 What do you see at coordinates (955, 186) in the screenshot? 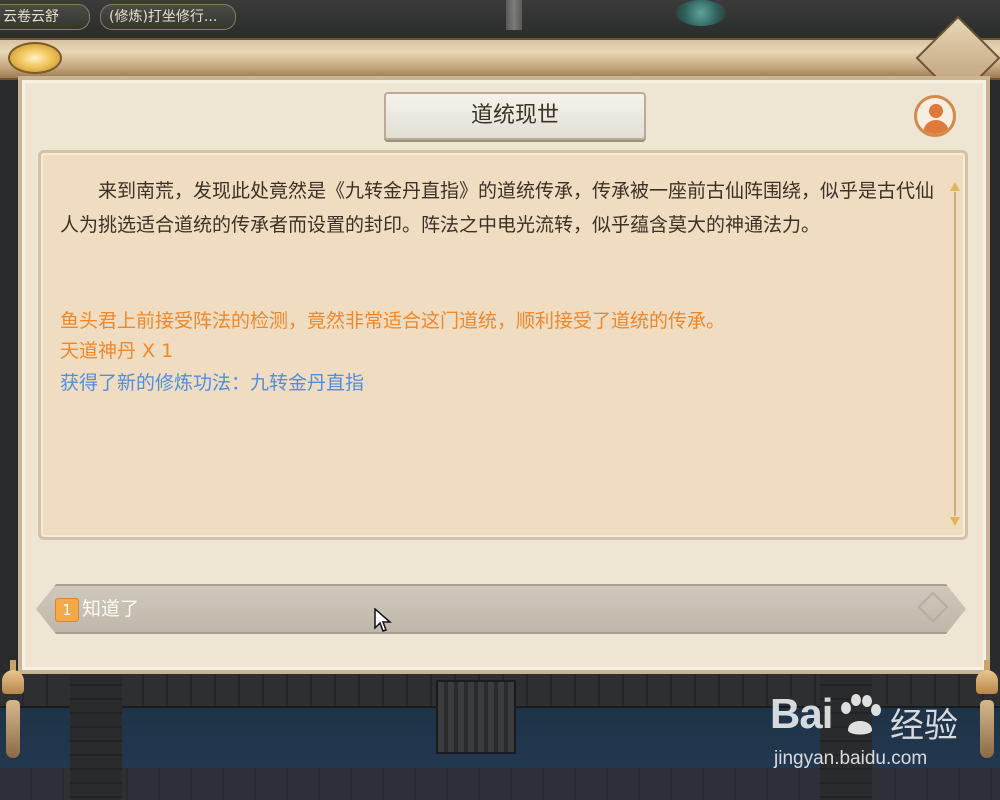
I see `scroll-up-icon` at bounding box center [955, 186].